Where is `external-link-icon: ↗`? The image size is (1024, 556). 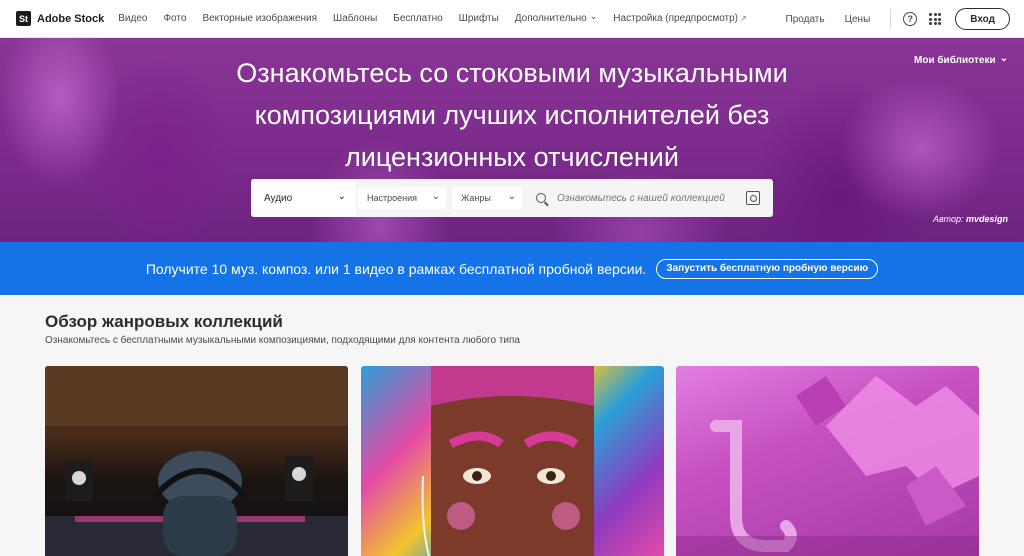 external-link-icon: ↗ is located at coordinates (743, 18).